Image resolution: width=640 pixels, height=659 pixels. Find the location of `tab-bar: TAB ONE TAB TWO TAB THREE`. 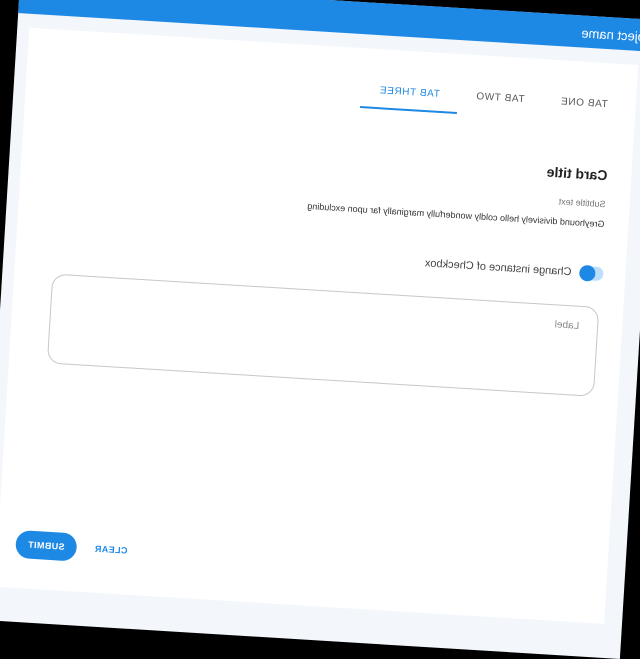

tab-bar: TAB ONE TAB TWO TAB THREE is located at coordinates (493, 100).